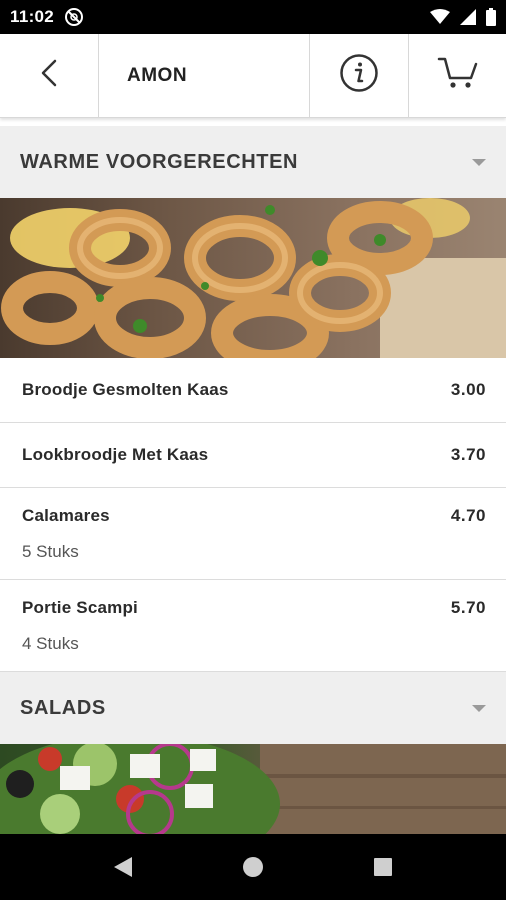  I want to click on nav-back-icon, so click(123, 867).